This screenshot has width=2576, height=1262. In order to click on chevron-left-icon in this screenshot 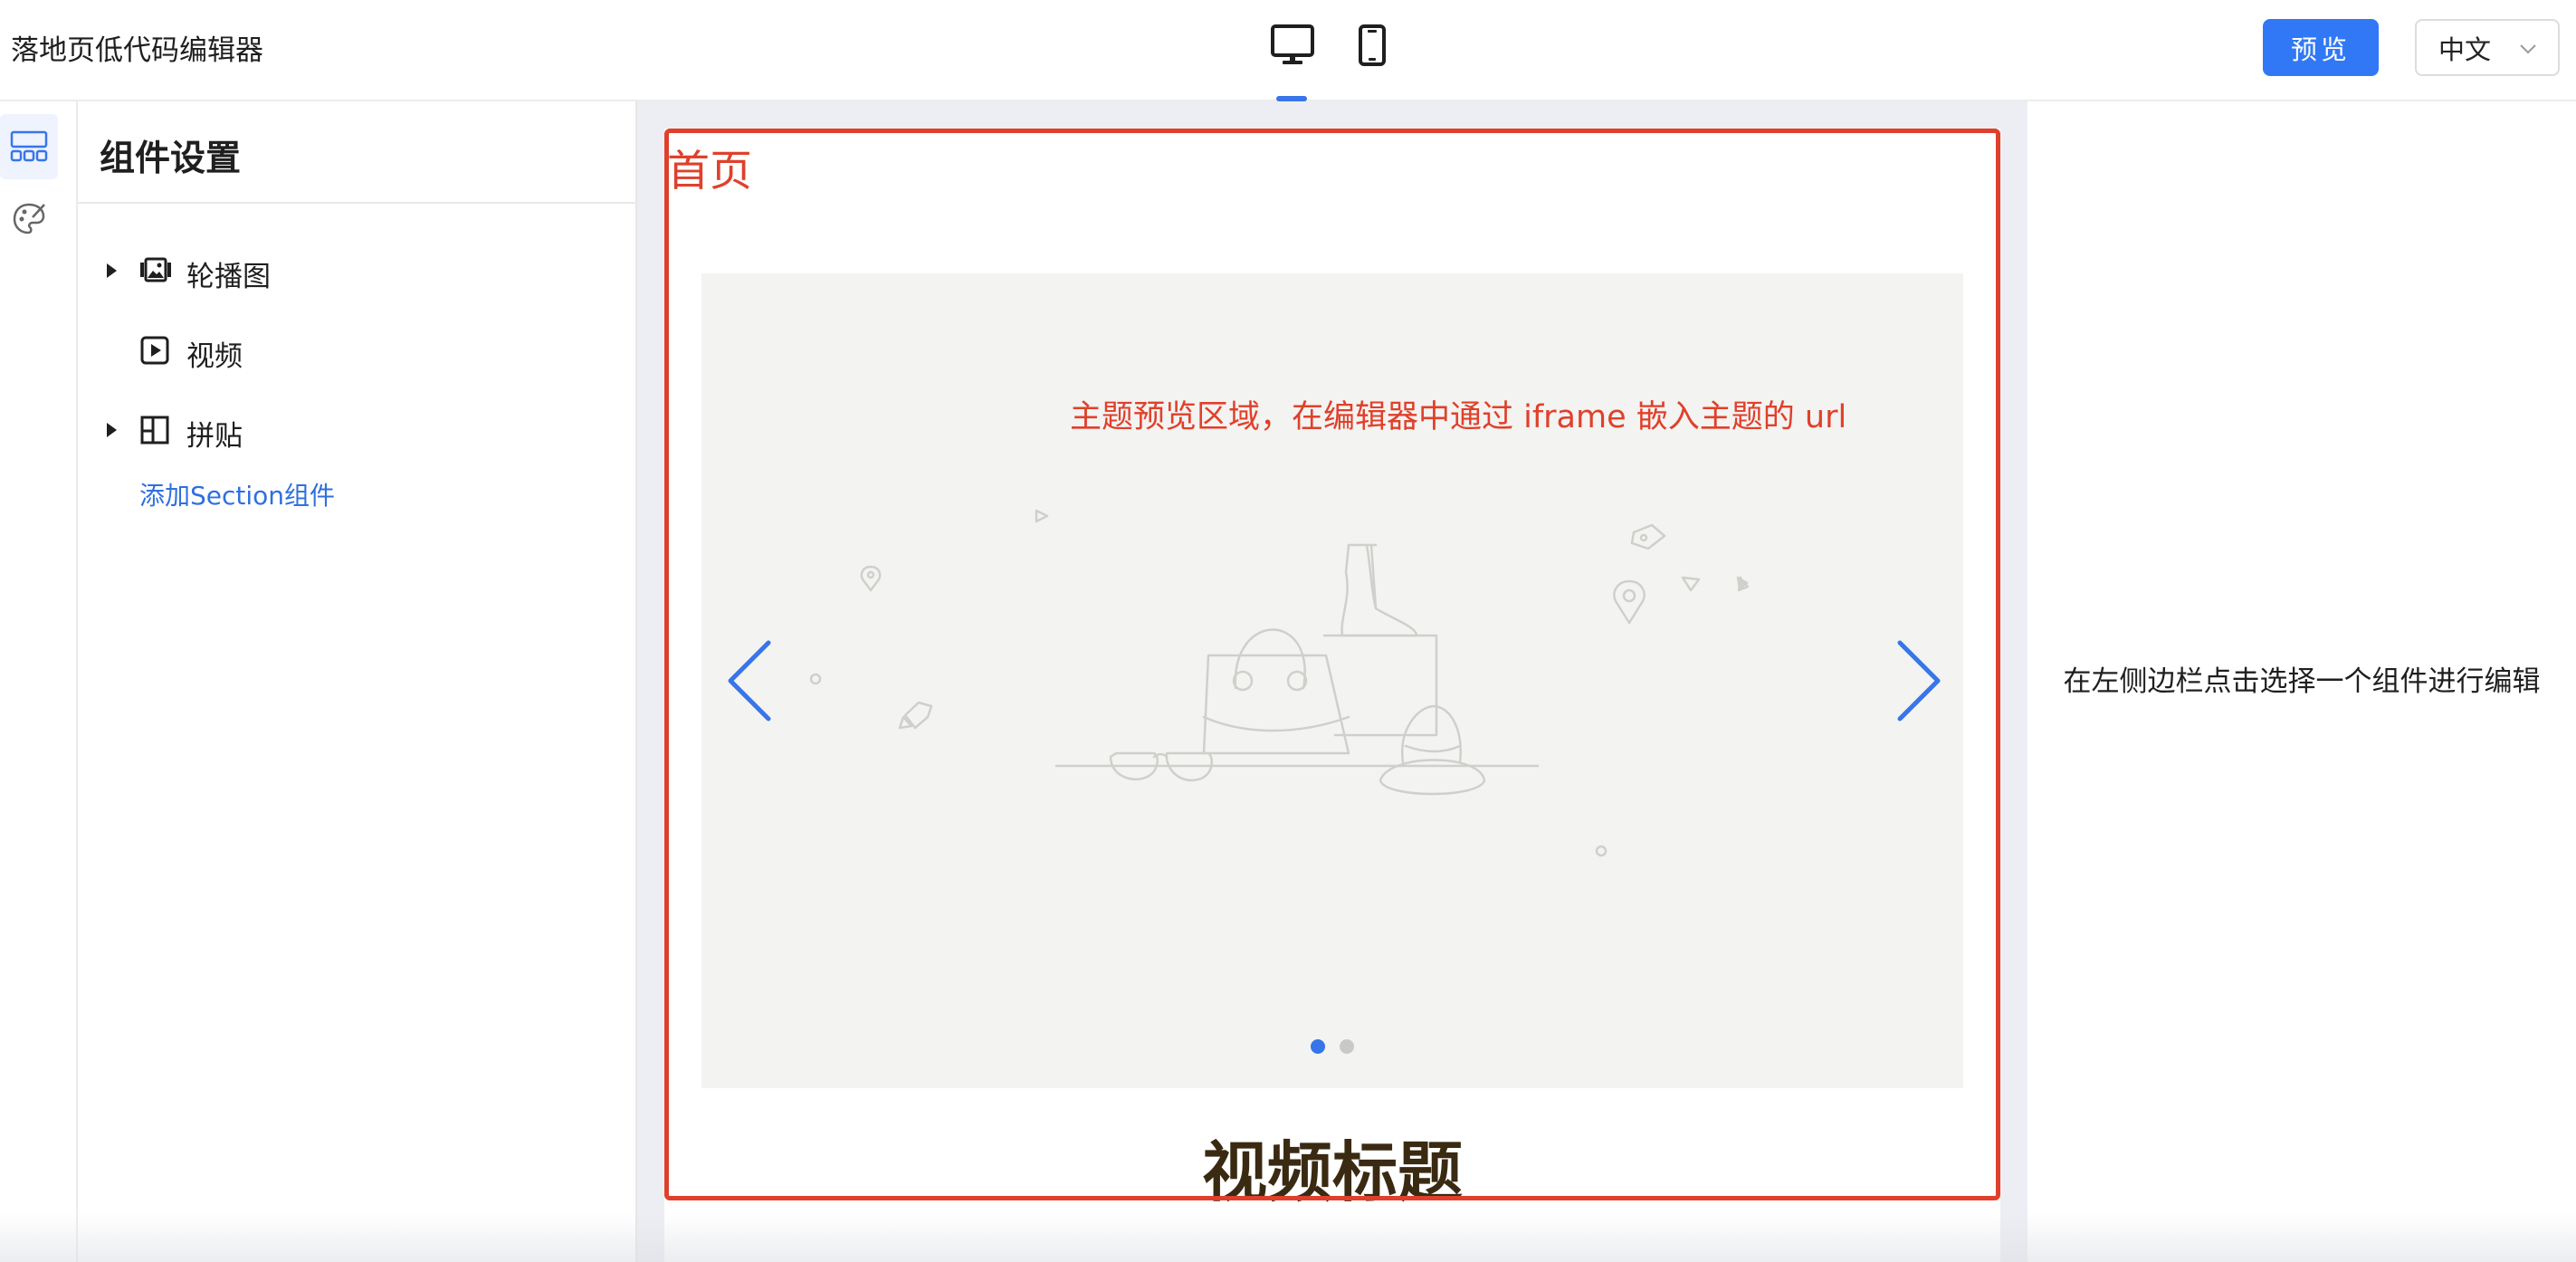, I will do `click(750, 681)`.